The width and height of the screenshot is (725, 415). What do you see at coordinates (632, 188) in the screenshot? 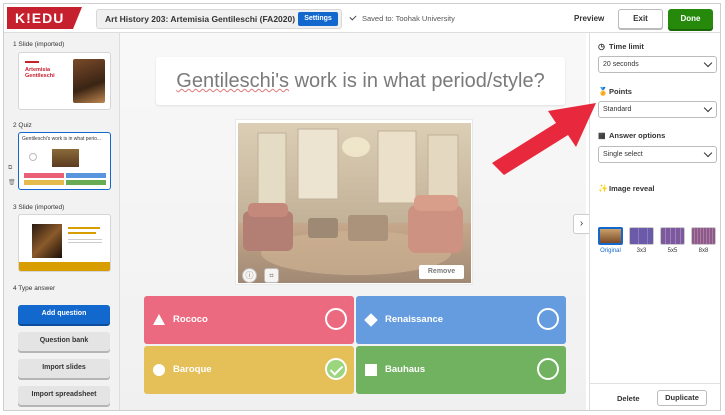
I see `image-reveal-heading-text: Image reveal` at bounding box center [632, 188].